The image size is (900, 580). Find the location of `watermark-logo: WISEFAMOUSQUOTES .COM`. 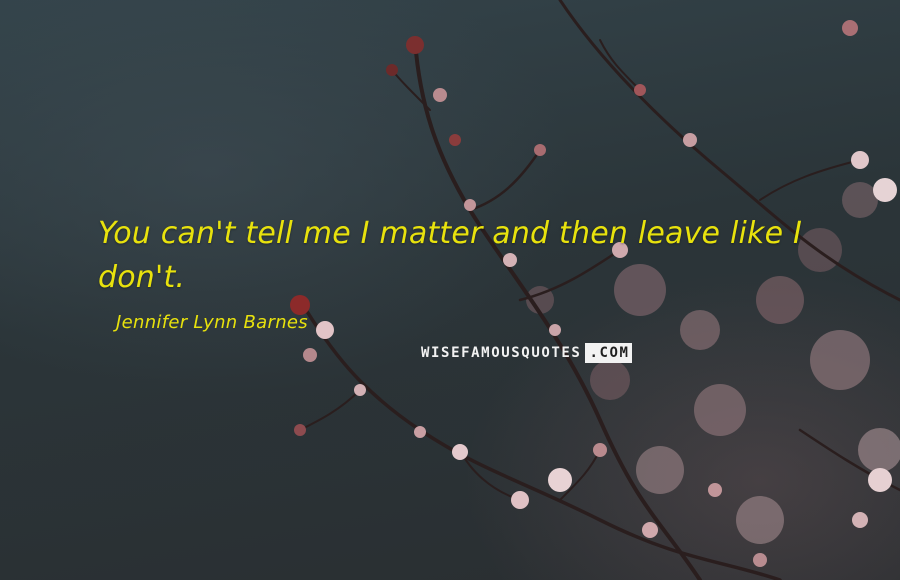

watermark-logo: WISEFAMOUSQUOTES .COM is located at coordinates (525, 353).